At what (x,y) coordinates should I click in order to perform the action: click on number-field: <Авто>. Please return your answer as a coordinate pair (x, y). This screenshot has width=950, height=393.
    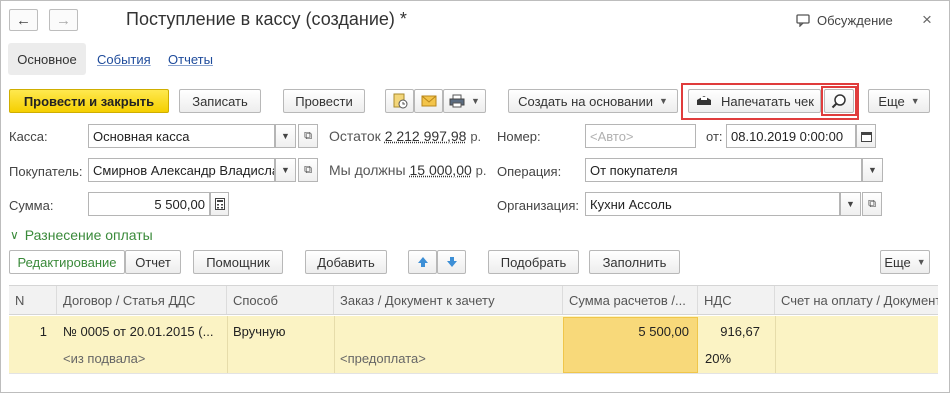
    Looking at the image, I should click on (640, 136).